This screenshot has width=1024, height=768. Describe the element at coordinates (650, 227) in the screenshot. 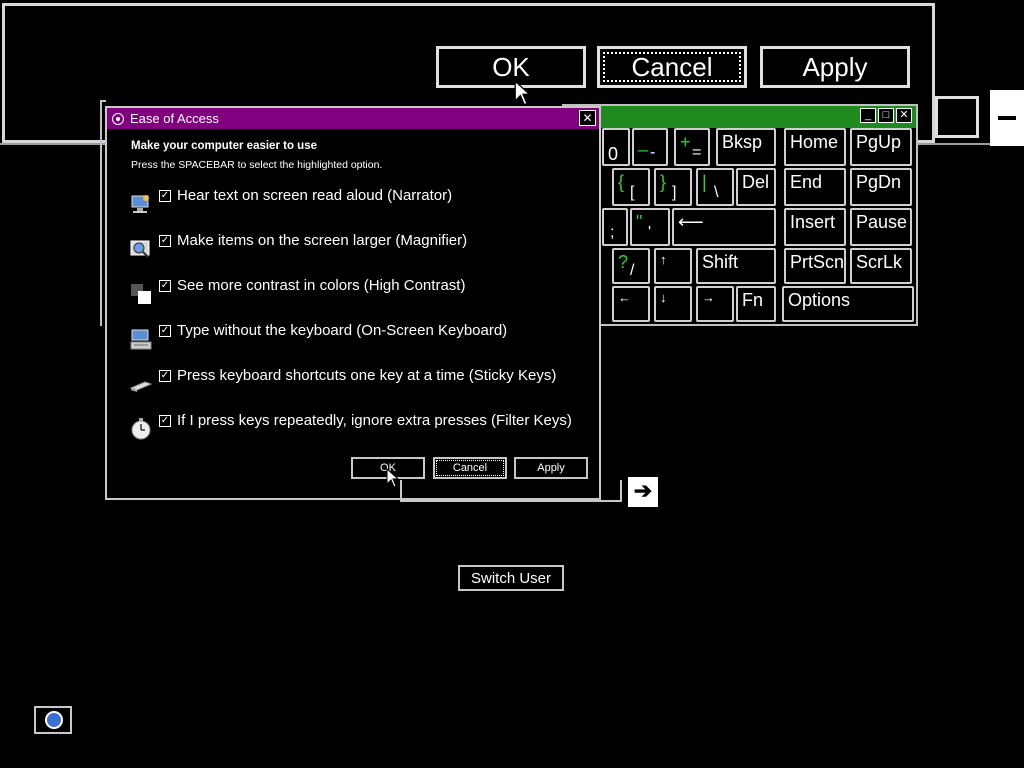

I see `key-quote: " '` at that location.